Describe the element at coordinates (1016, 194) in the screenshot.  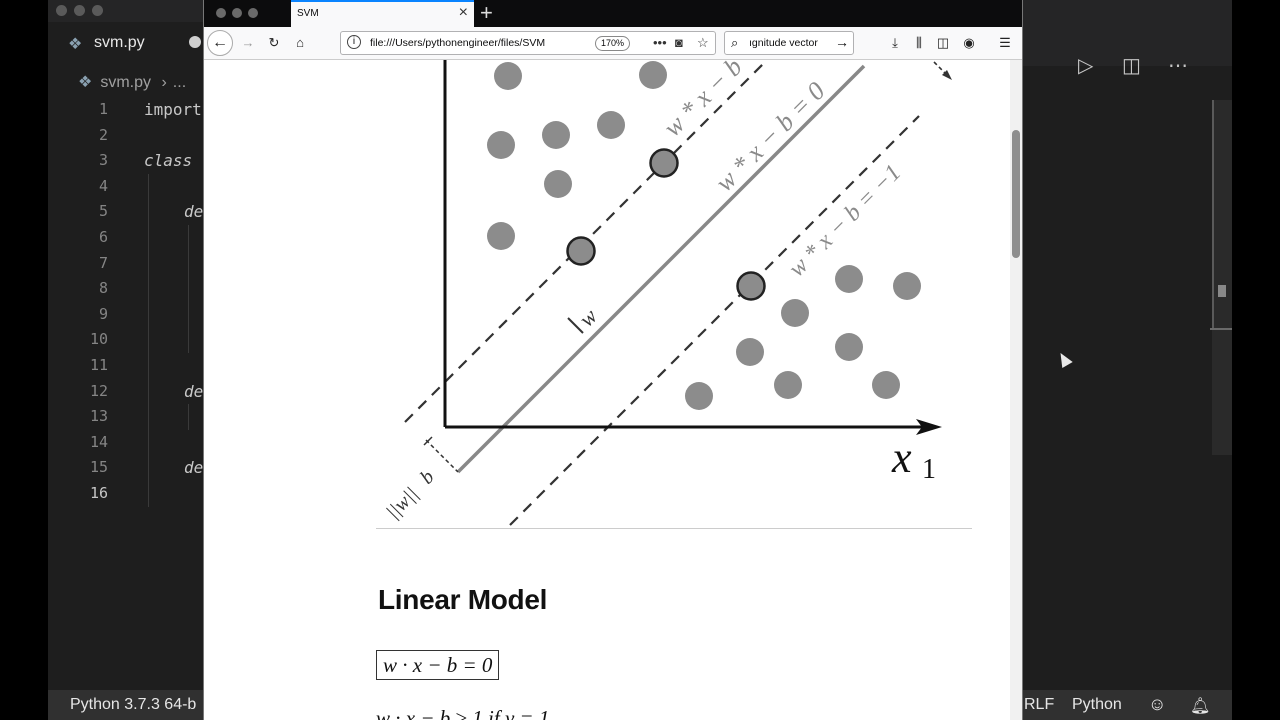
I see `page-scrollbar-thumb` at that location.